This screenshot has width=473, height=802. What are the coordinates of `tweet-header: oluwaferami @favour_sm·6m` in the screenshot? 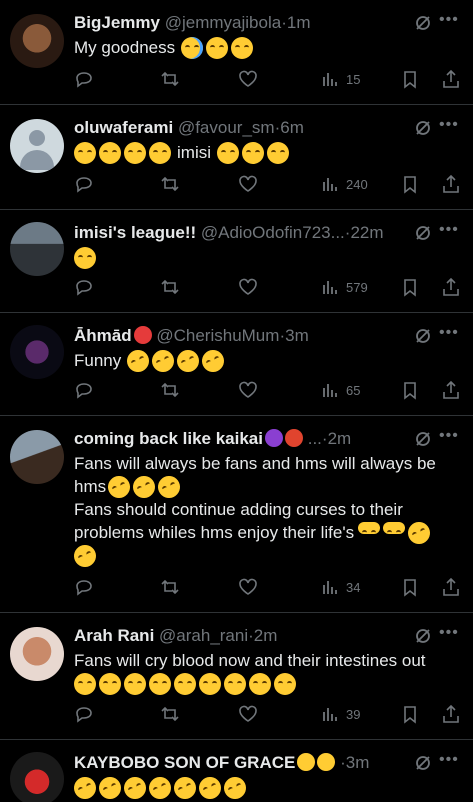 It's located at (246, 128).